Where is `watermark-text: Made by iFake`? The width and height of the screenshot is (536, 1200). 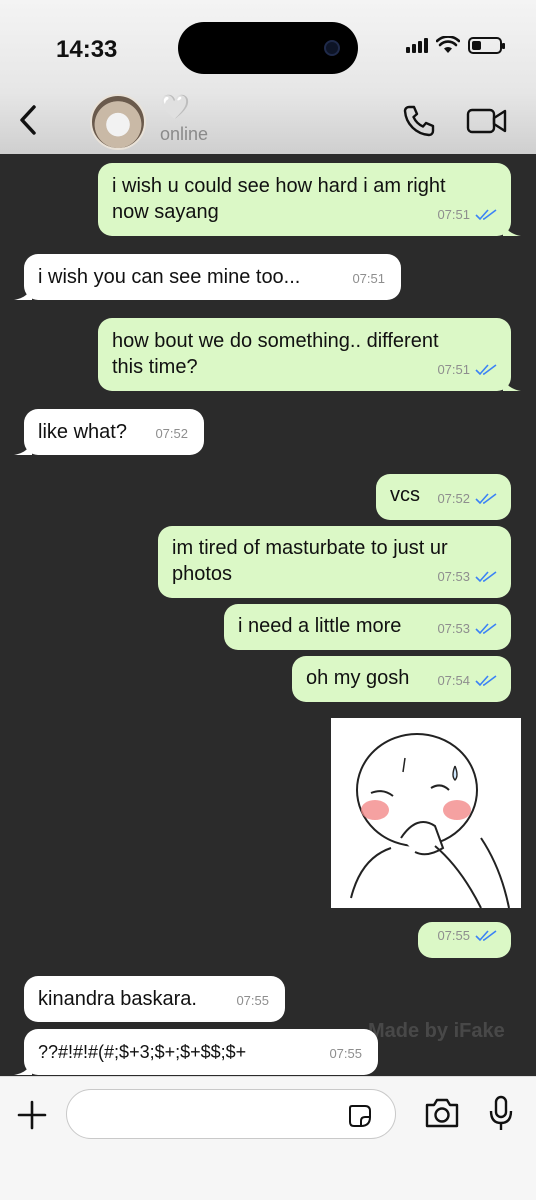 watermark-text: Made by iFake is located at coordinates (436, 1031).